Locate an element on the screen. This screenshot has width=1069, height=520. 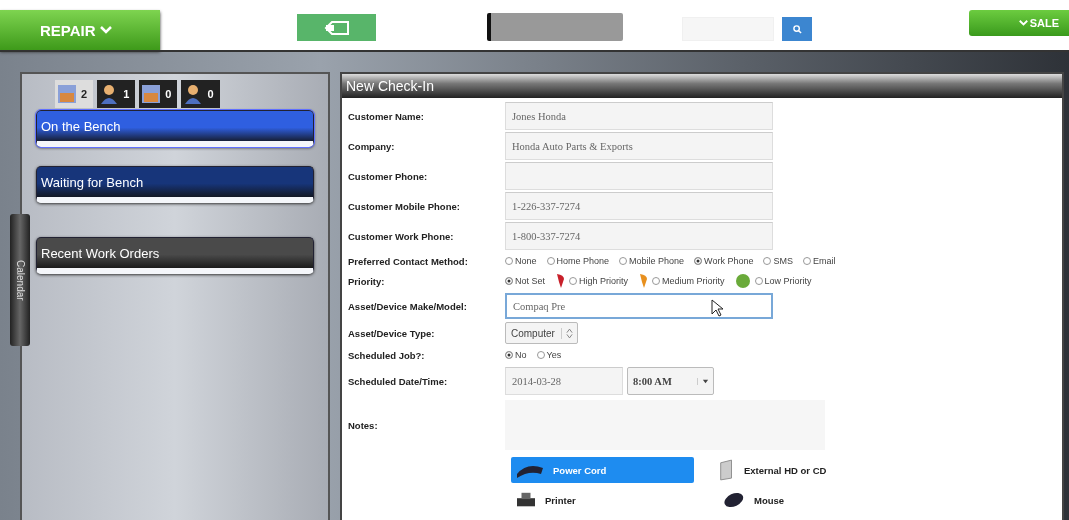
sidebar-item: Waiting for Bench is located at coordinates (175, 184).